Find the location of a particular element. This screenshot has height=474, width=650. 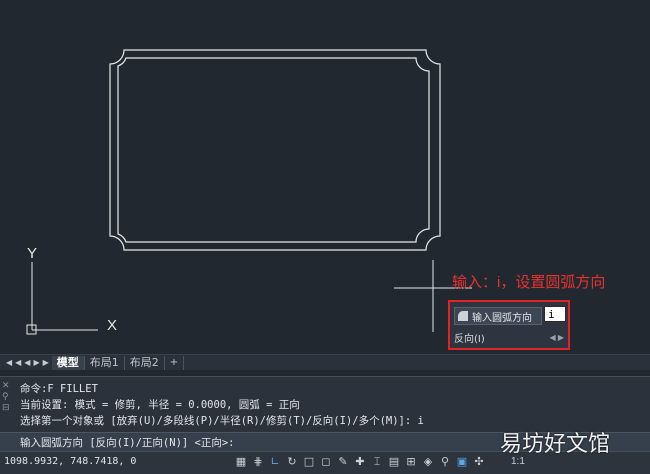

osnap-icon: □ is located at coordinates (309, 462).